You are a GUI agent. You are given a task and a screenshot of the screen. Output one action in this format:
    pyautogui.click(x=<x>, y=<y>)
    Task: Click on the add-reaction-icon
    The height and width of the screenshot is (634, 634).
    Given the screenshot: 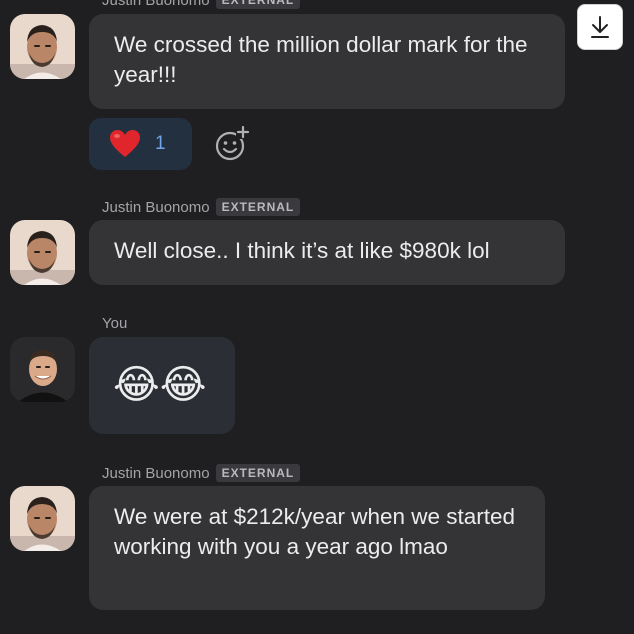 What is the action you would take?
    pyautogui.click(x=232, y=143)
    